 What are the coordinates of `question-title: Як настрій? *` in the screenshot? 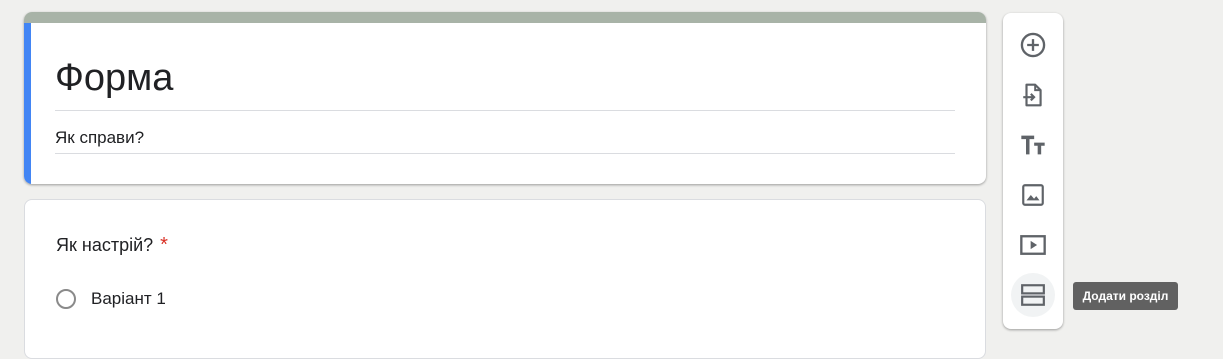 It's located at (112, 245).